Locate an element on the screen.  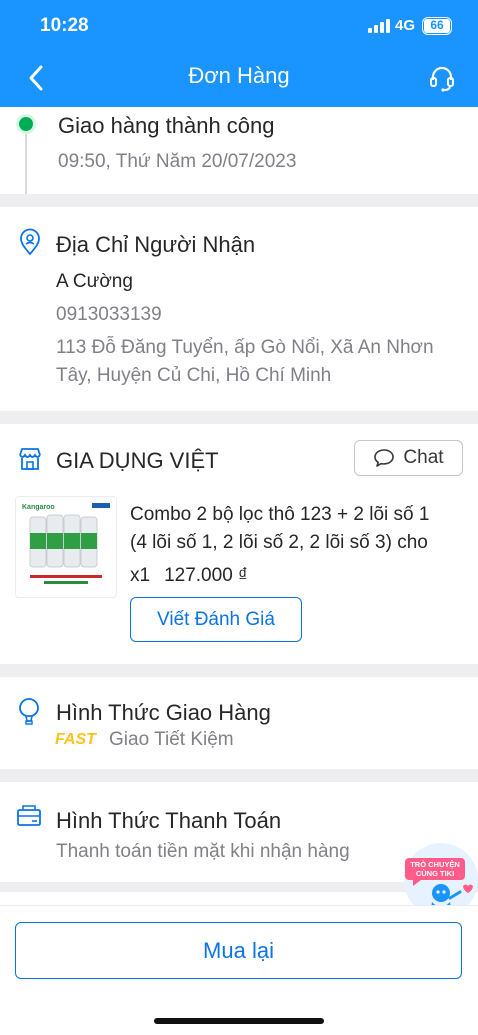
chat-button-label: Chat is located at coordinates (423, 457).